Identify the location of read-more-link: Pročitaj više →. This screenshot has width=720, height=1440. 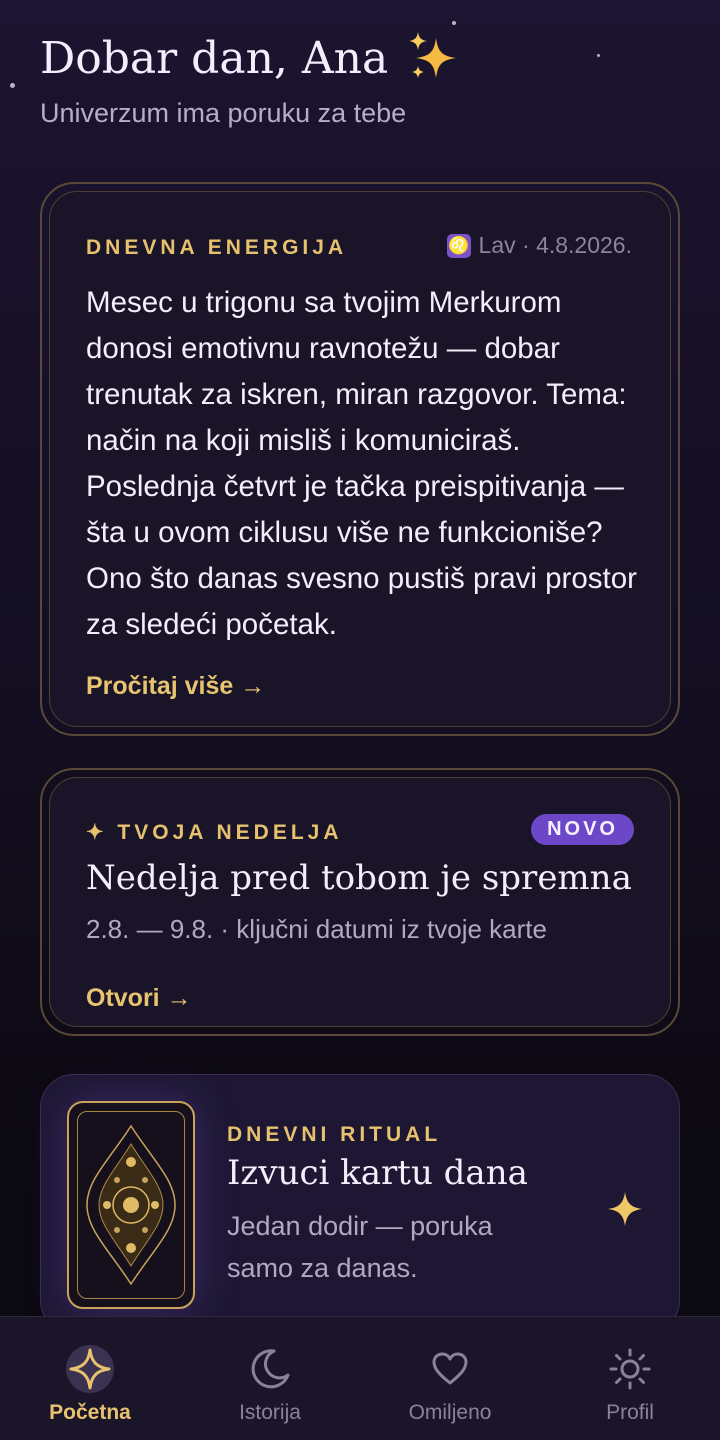
(175, 686).